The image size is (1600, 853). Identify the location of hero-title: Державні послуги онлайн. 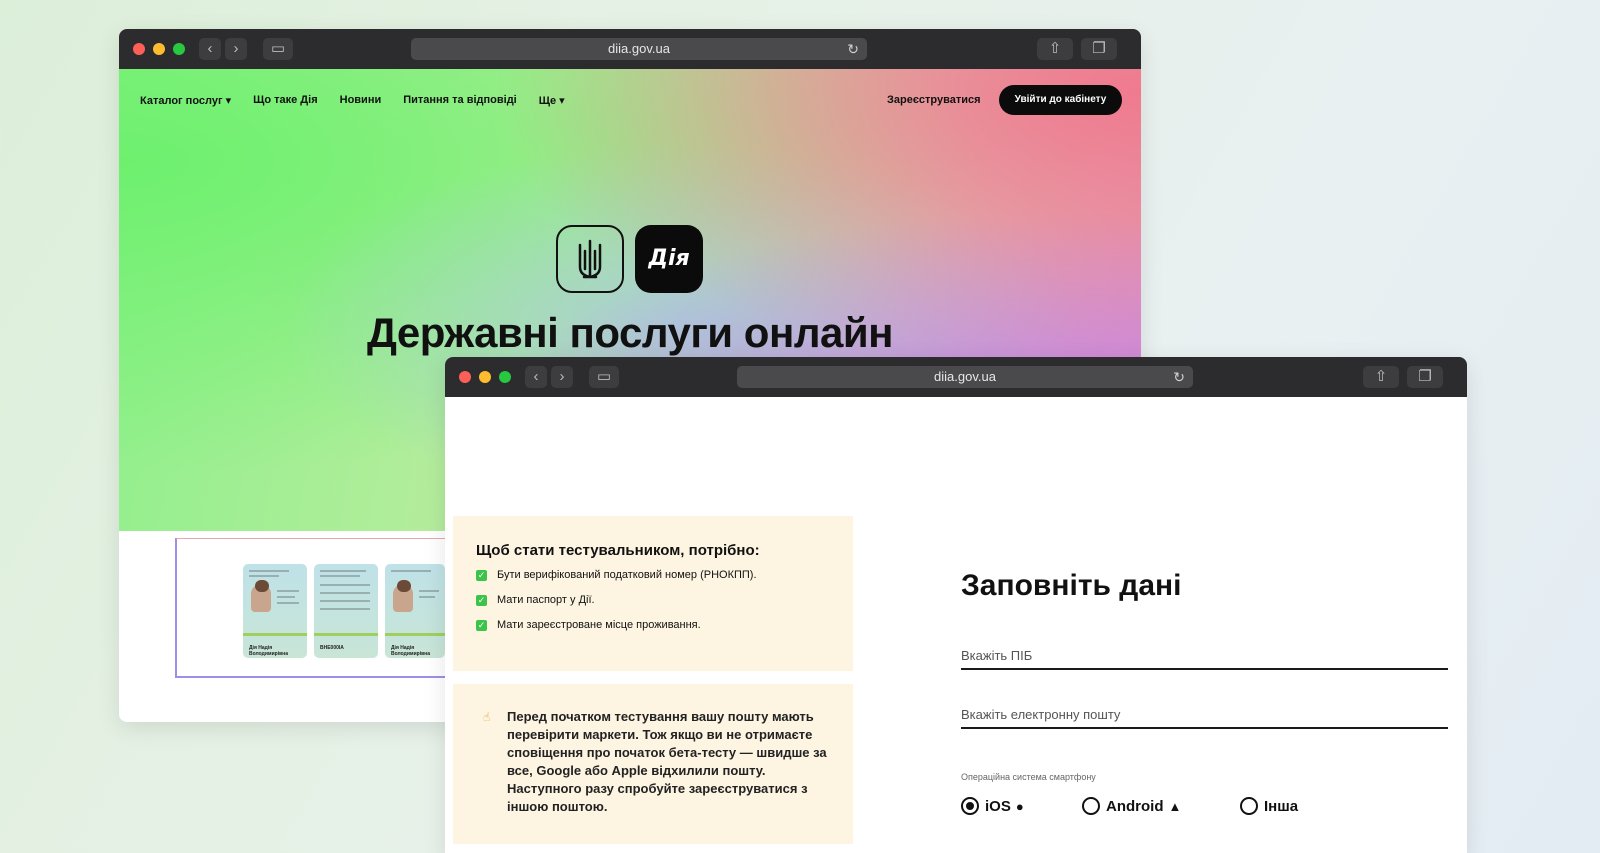
(630, 332).